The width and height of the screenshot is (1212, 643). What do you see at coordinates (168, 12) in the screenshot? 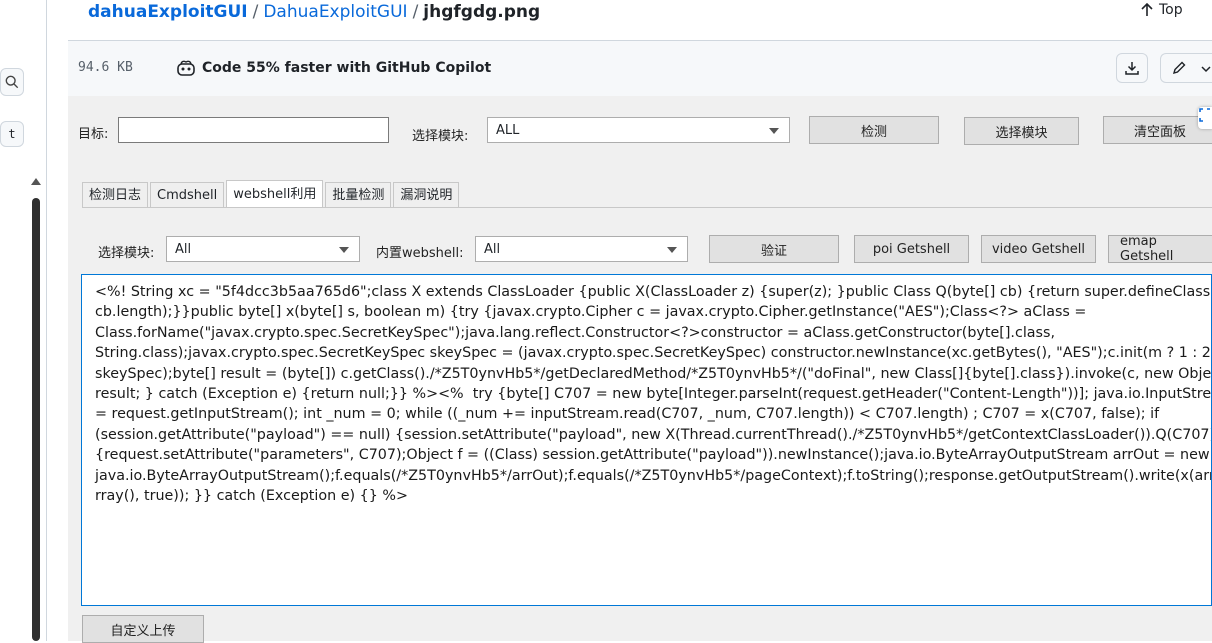
I see `breadcrumb-owner-link: dahuaExploitGUI` at bounding box center [168, 12].